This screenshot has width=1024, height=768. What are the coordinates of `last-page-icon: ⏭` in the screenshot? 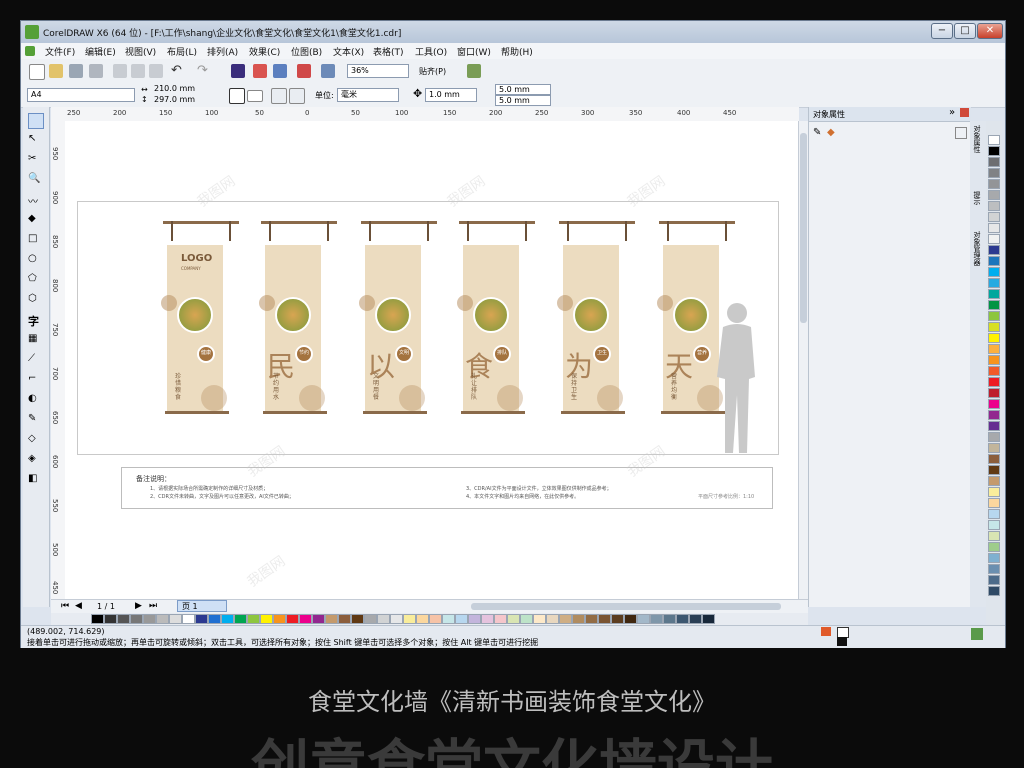 It's located at (153, 606).